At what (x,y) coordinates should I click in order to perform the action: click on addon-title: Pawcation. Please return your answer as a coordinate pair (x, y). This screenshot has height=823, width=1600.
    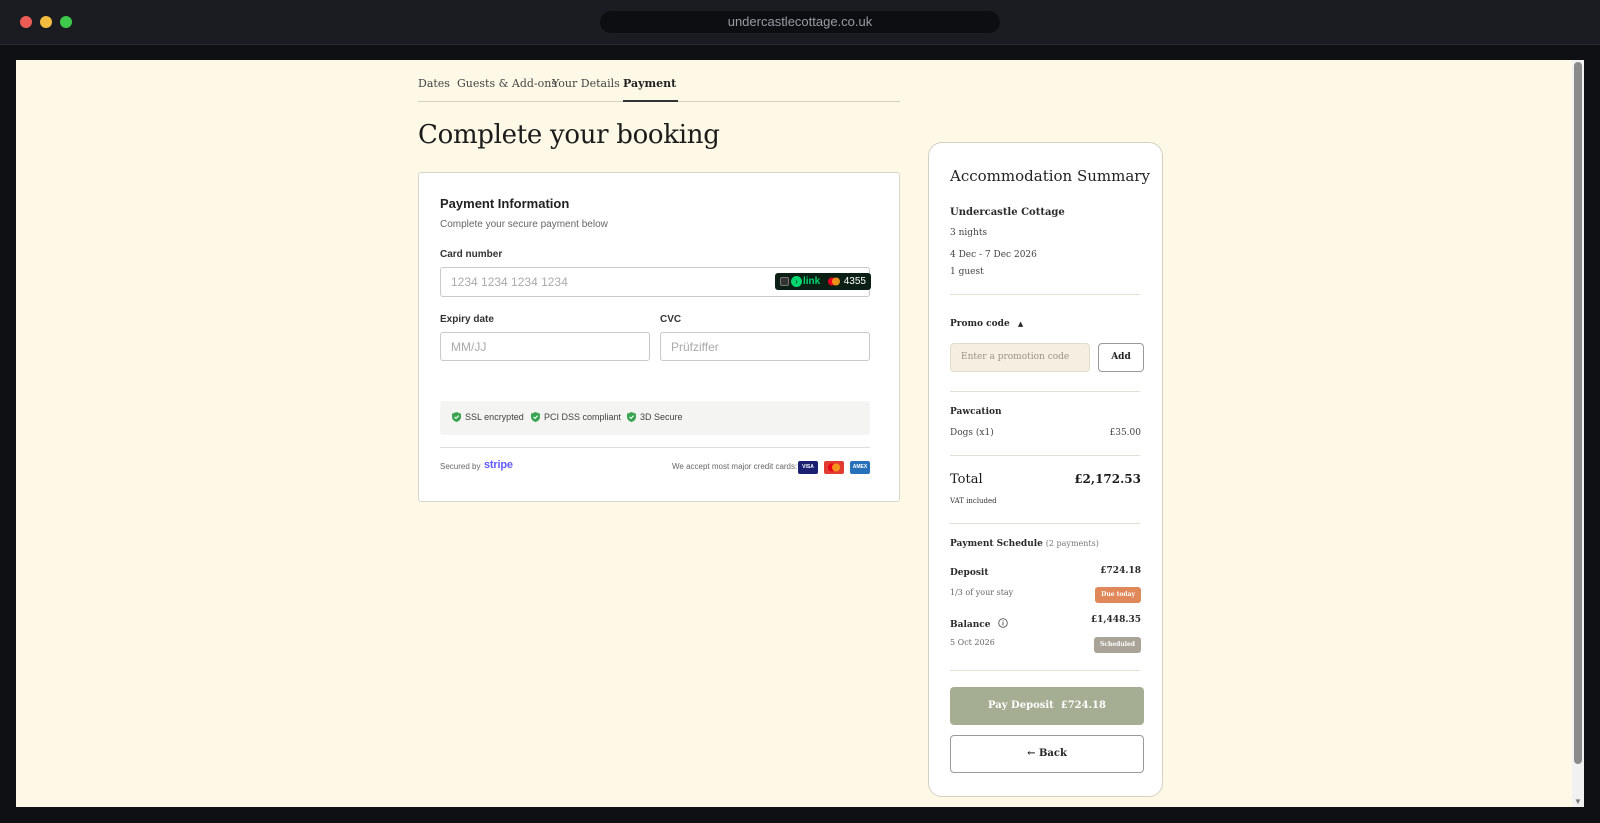
    Looking at the image, I should click on (976, 412).